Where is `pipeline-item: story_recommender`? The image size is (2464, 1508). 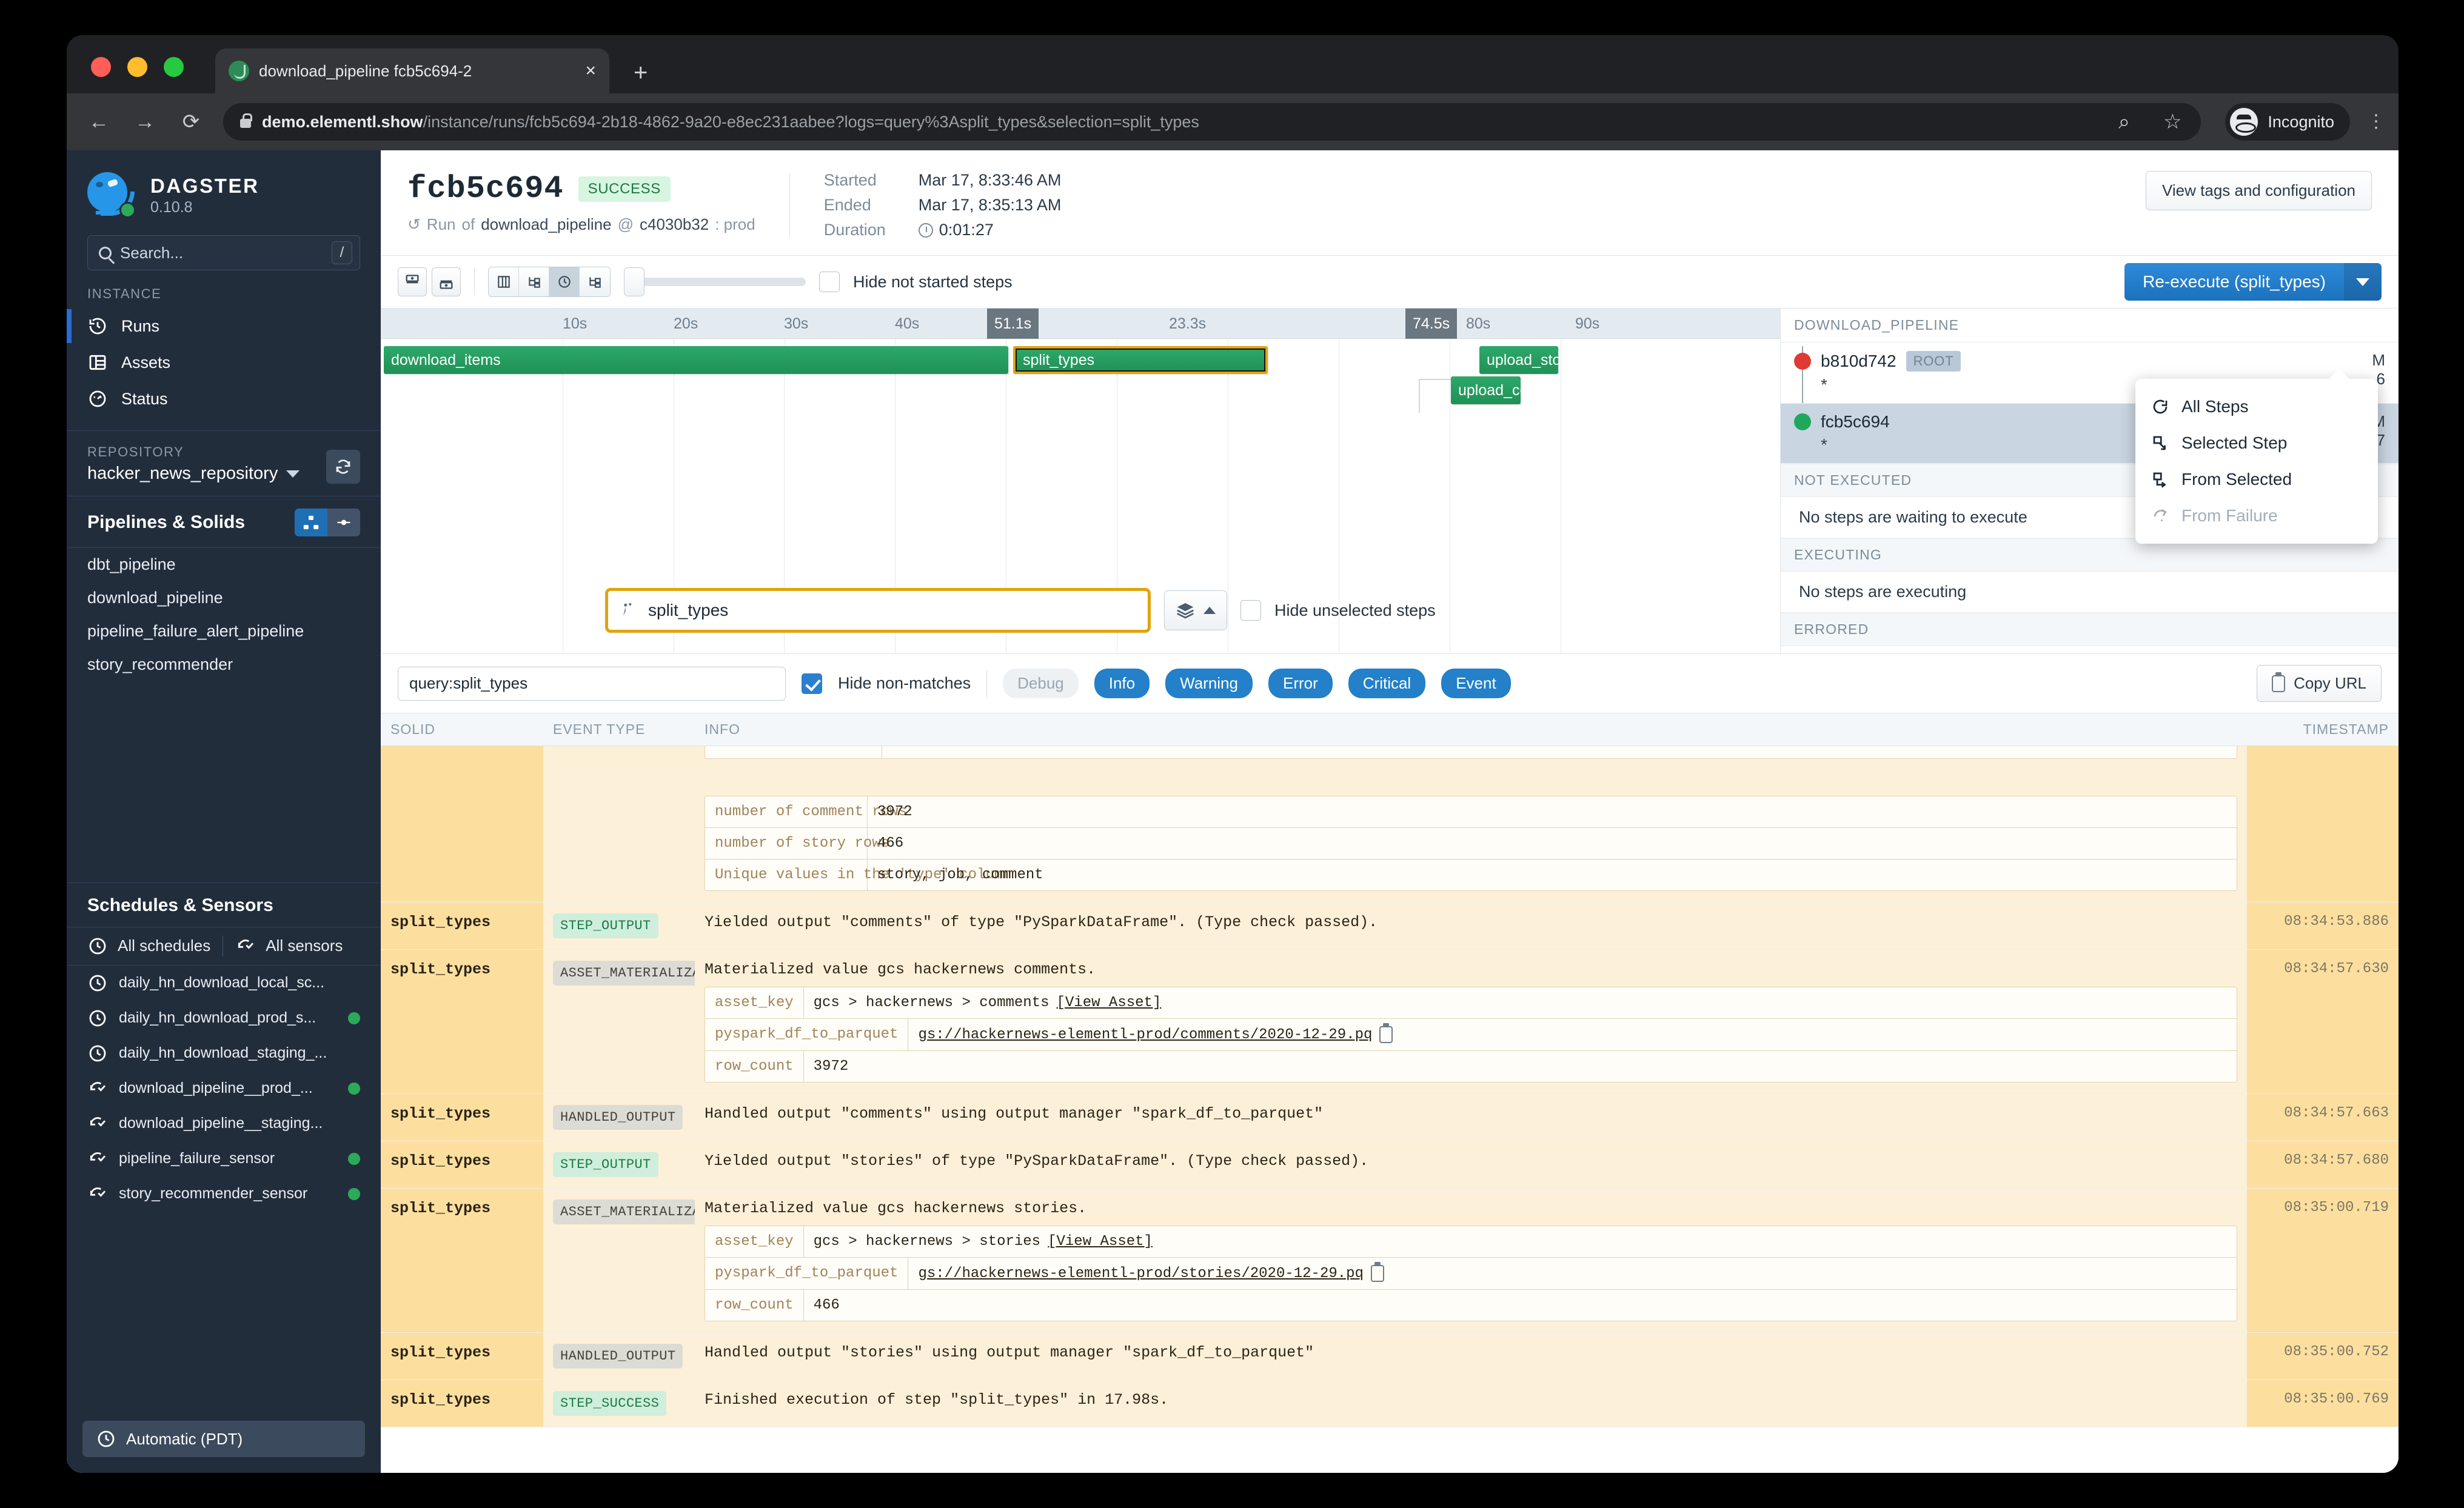 pipeline-item: story_recommender is located at coordinates (224, 665).